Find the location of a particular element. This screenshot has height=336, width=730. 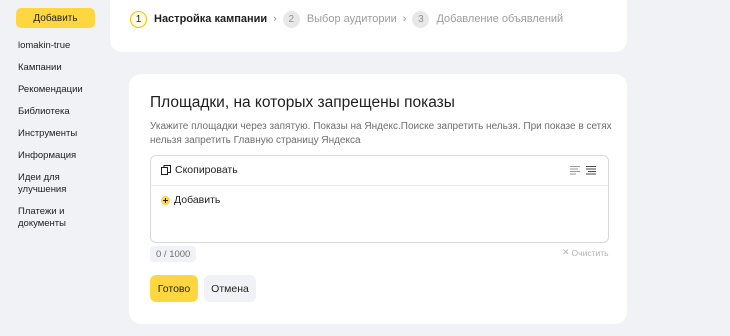

sidebar-item-payments: Платежи и документы is located at coordinates (48, 218).